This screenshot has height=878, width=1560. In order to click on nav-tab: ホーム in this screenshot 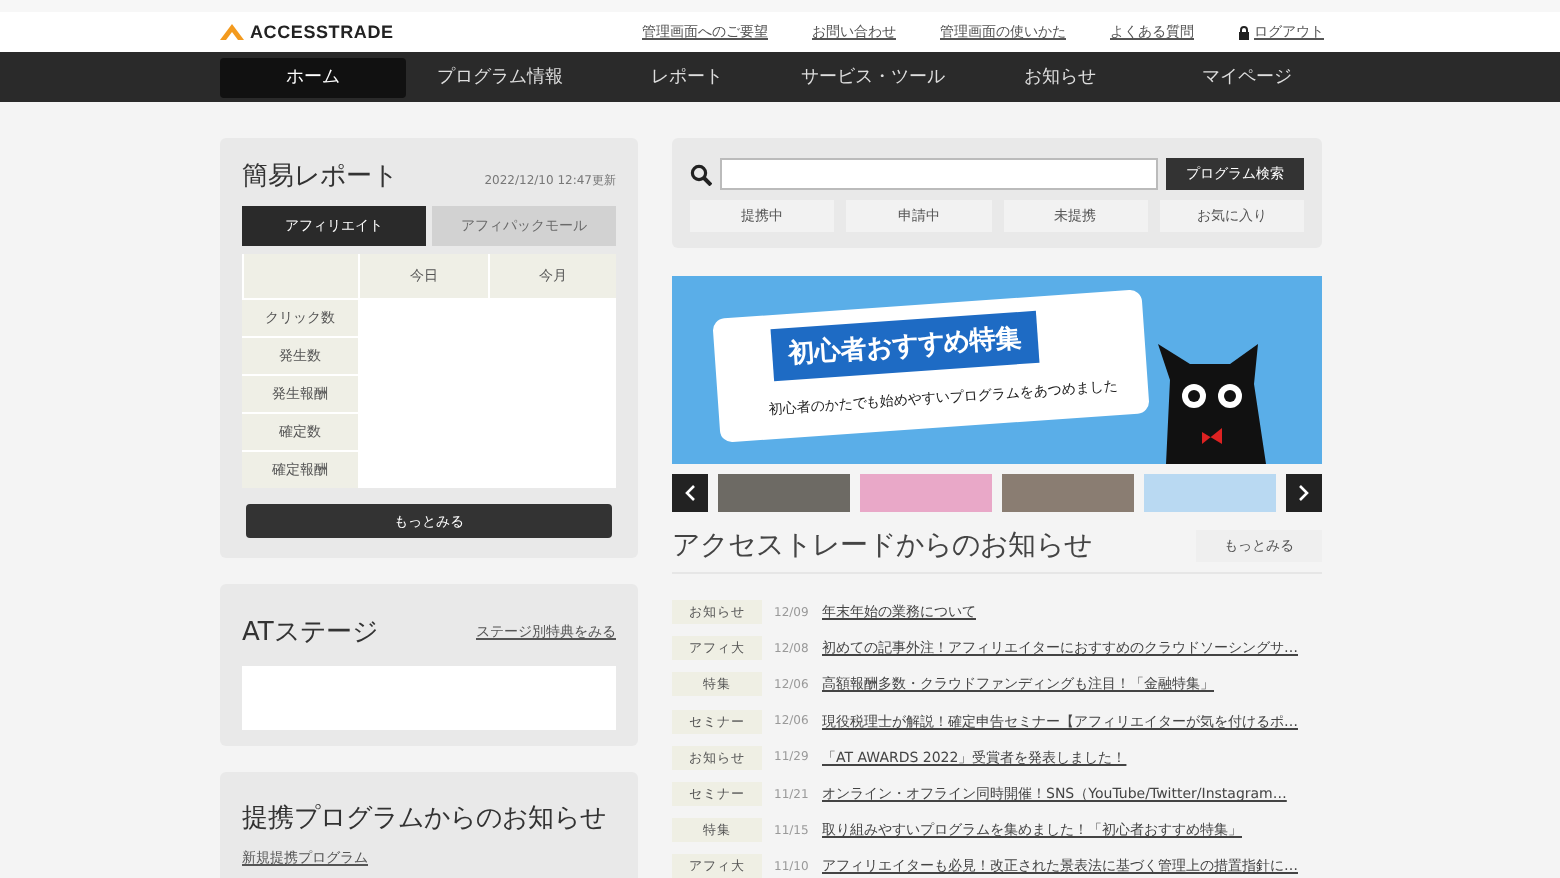, I will do `click(313, 77)`.